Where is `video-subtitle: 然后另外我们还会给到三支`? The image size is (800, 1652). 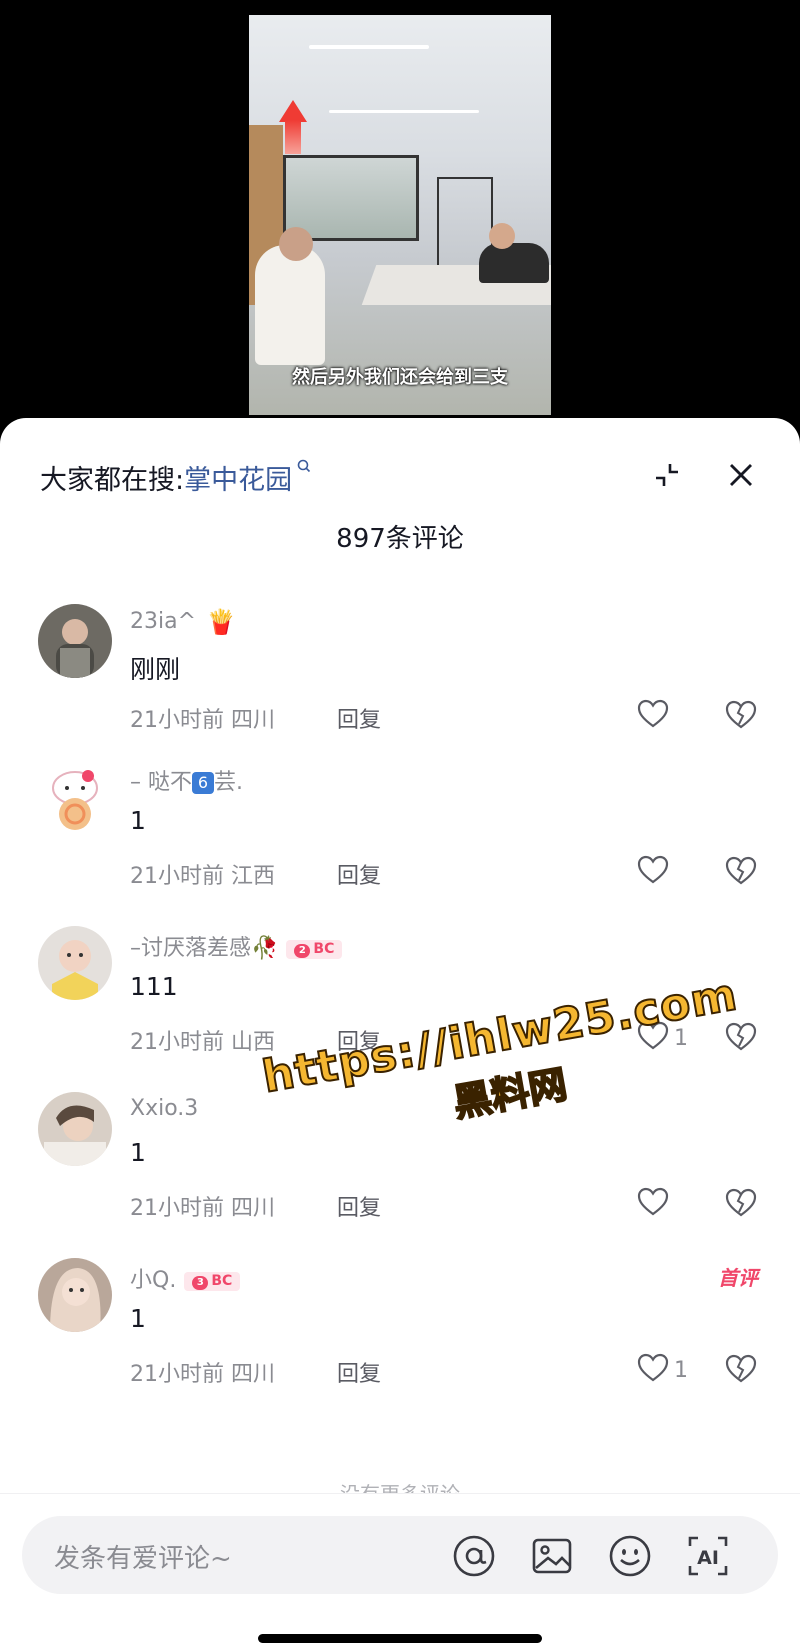 video-subtitle: 然后另外我们还会给到三支 is located at coordinates (400, 377).